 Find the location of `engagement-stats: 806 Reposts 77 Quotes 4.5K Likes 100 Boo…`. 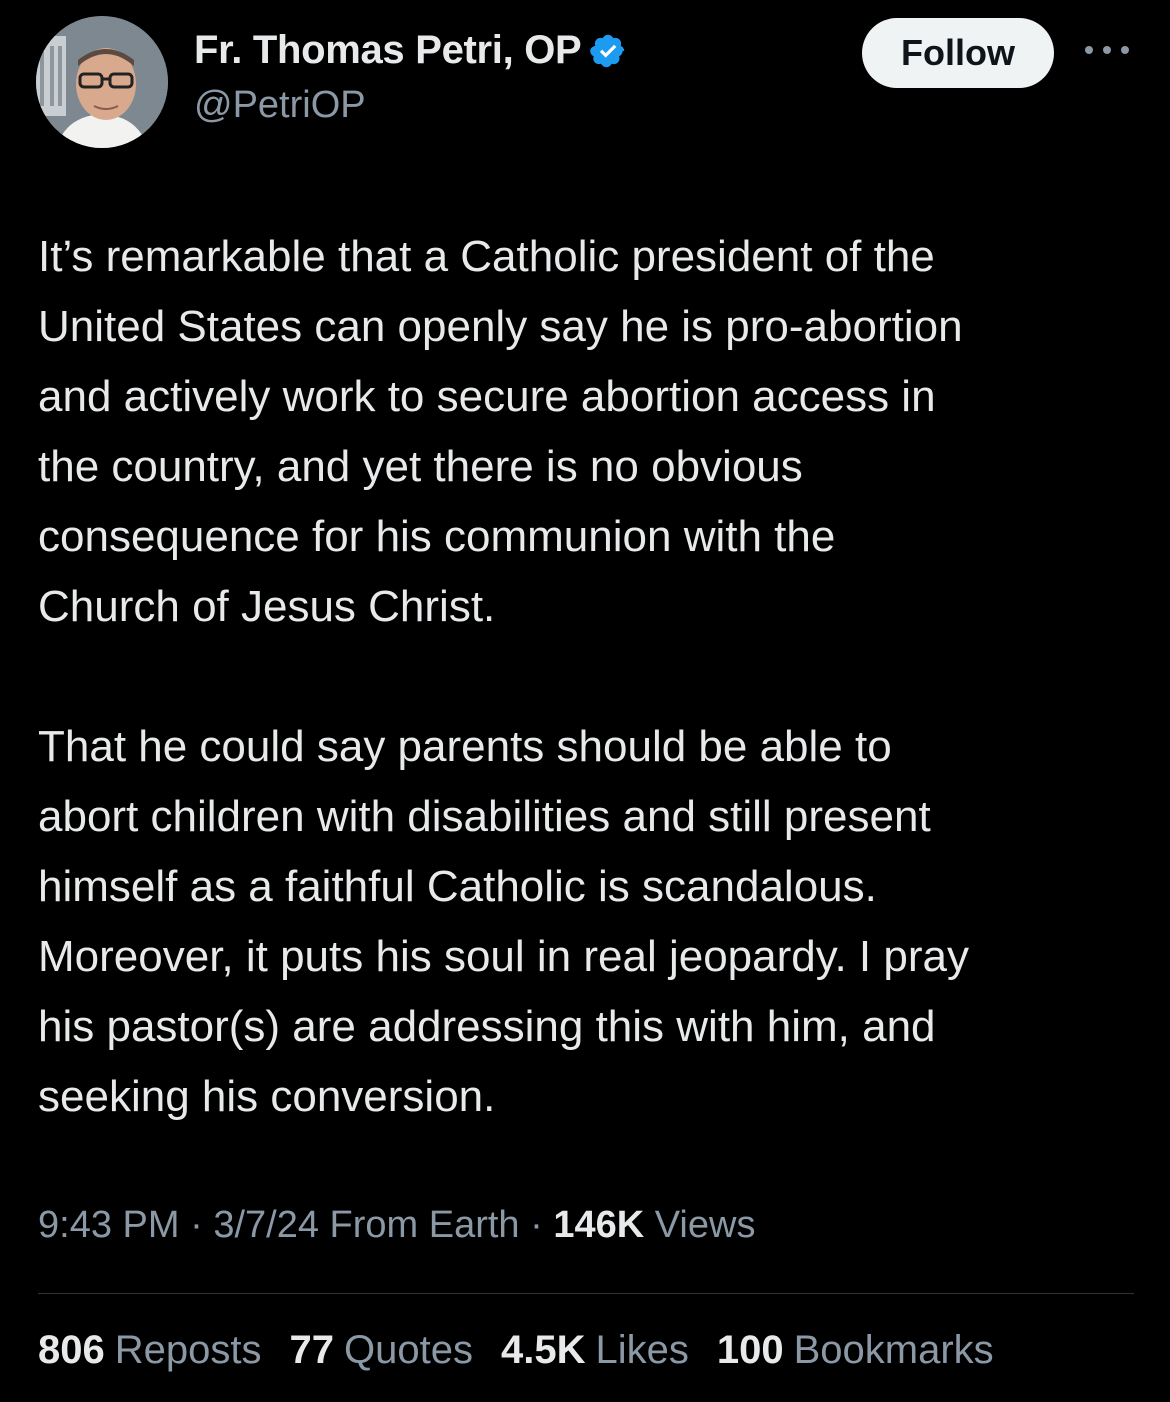

engagement-stats: 806 Reposts 77 Quotes 4.5K Likes 100 Boo… is located at coordinates (516, 1350).